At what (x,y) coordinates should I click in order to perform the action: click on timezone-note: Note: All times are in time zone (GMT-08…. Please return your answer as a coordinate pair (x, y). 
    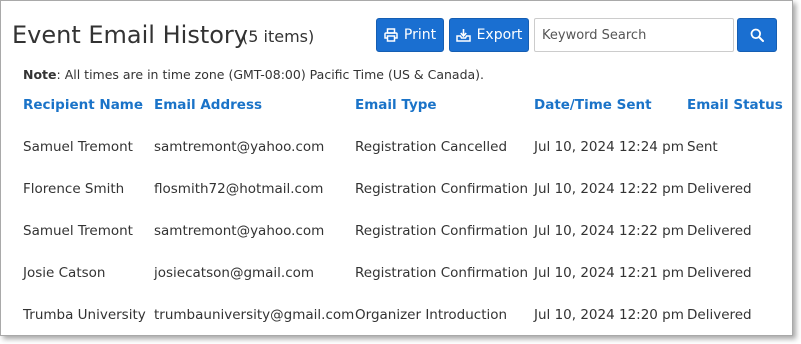
    Looking at the image, I should click on (253, 74).